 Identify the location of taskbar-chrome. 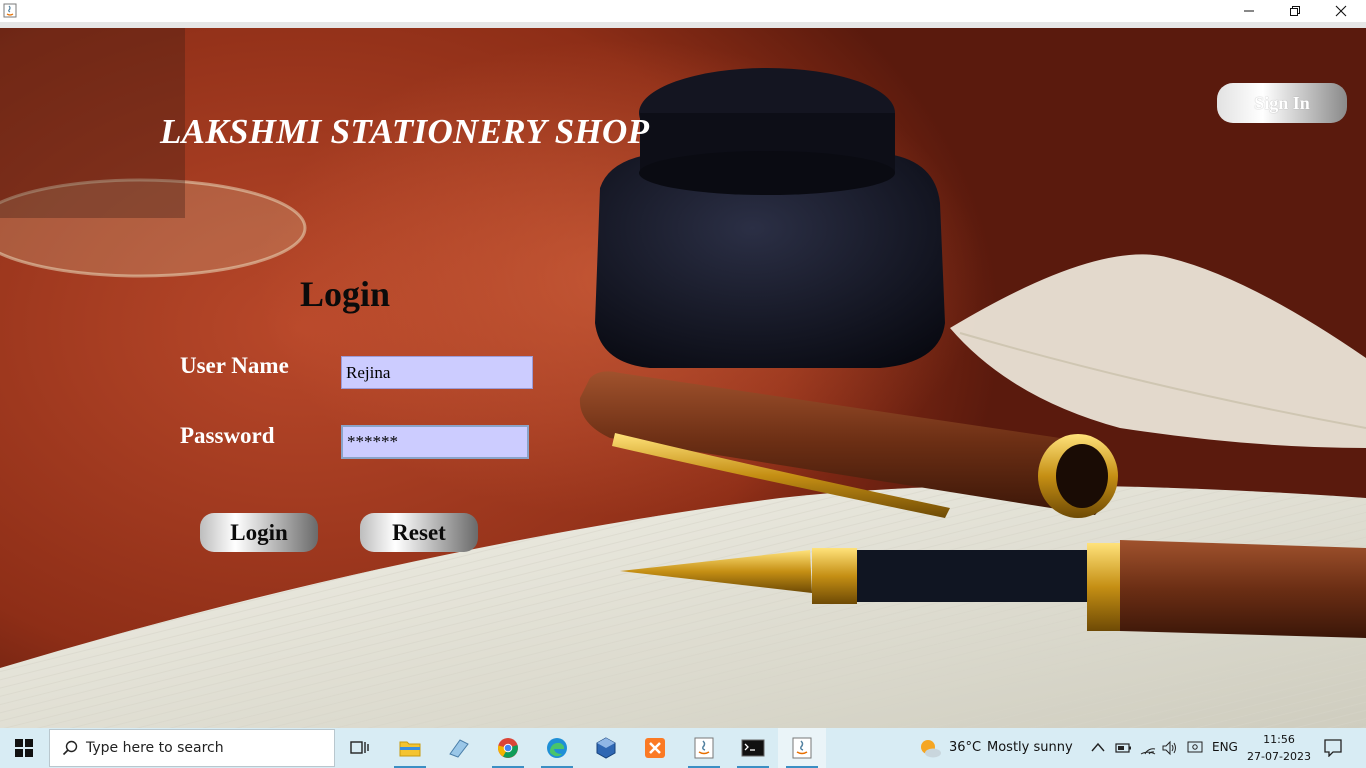
(508, 748).